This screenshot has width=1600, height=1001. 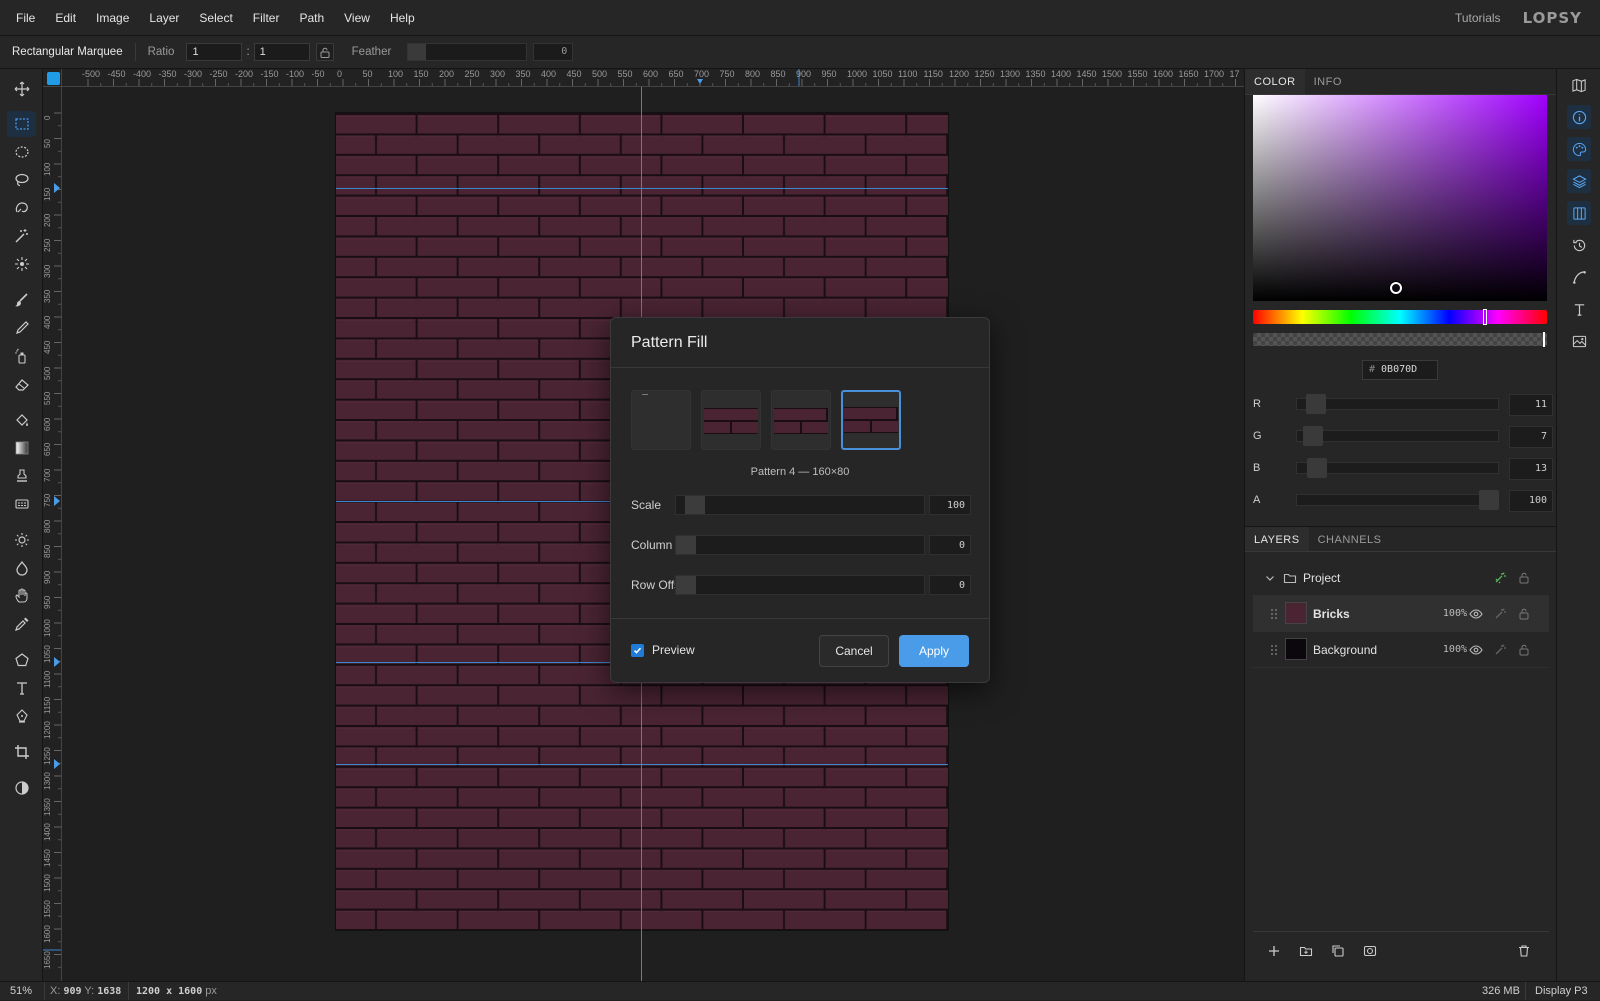 What do you see at coordinates (21, 264) in the screenshot?
I see `quick-select-tool` at bounding box center [21, 264].